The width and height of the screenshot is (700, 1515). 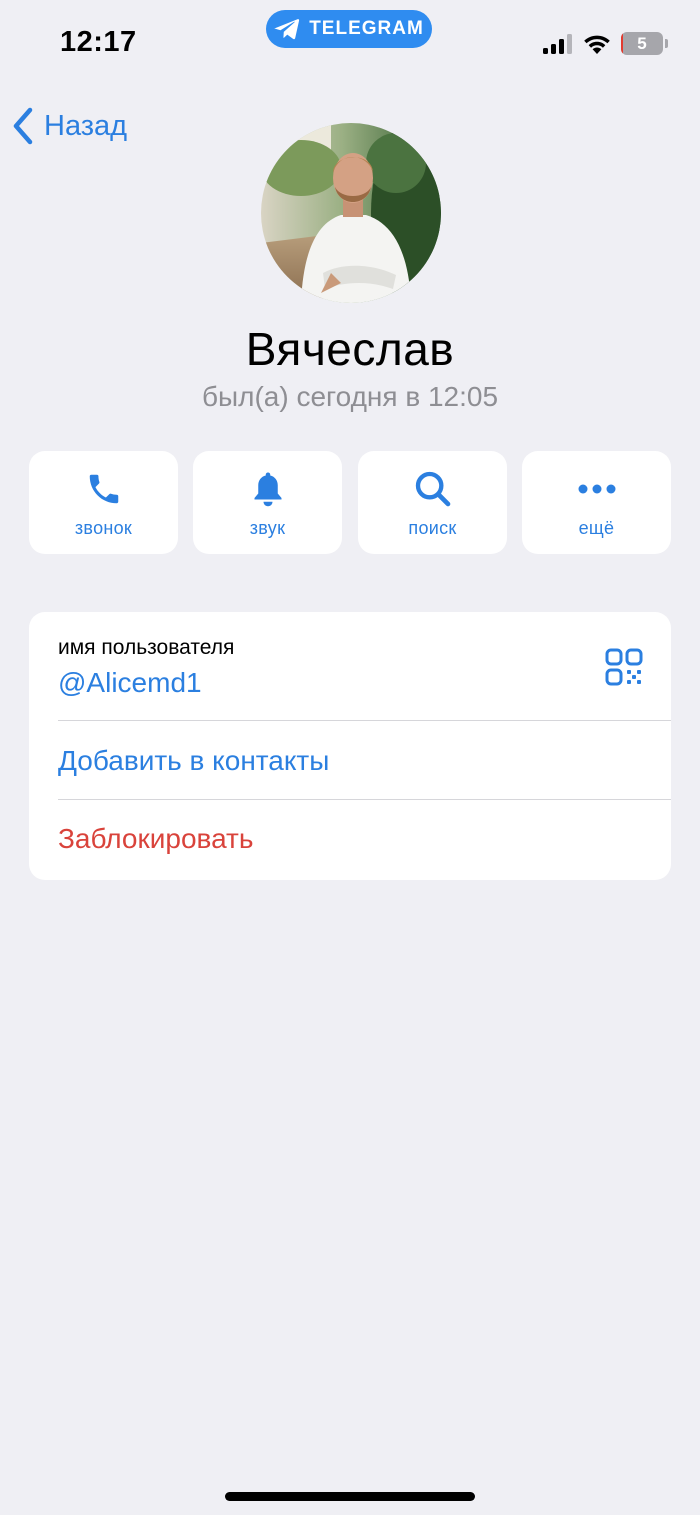 I want to click on telegram-icon, so click(x=287, y=29).